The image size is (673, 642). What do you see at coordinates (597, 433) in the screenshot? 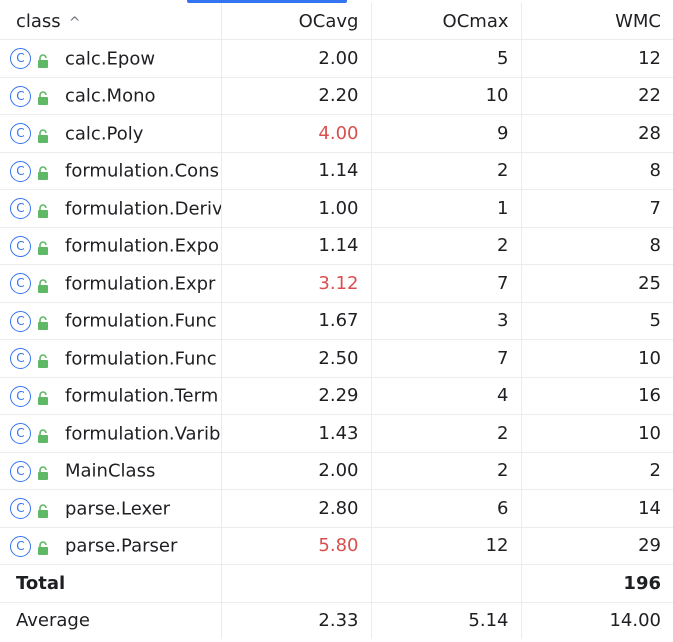
I see `wmc-cell: 10` at bounding box center [597, 433].